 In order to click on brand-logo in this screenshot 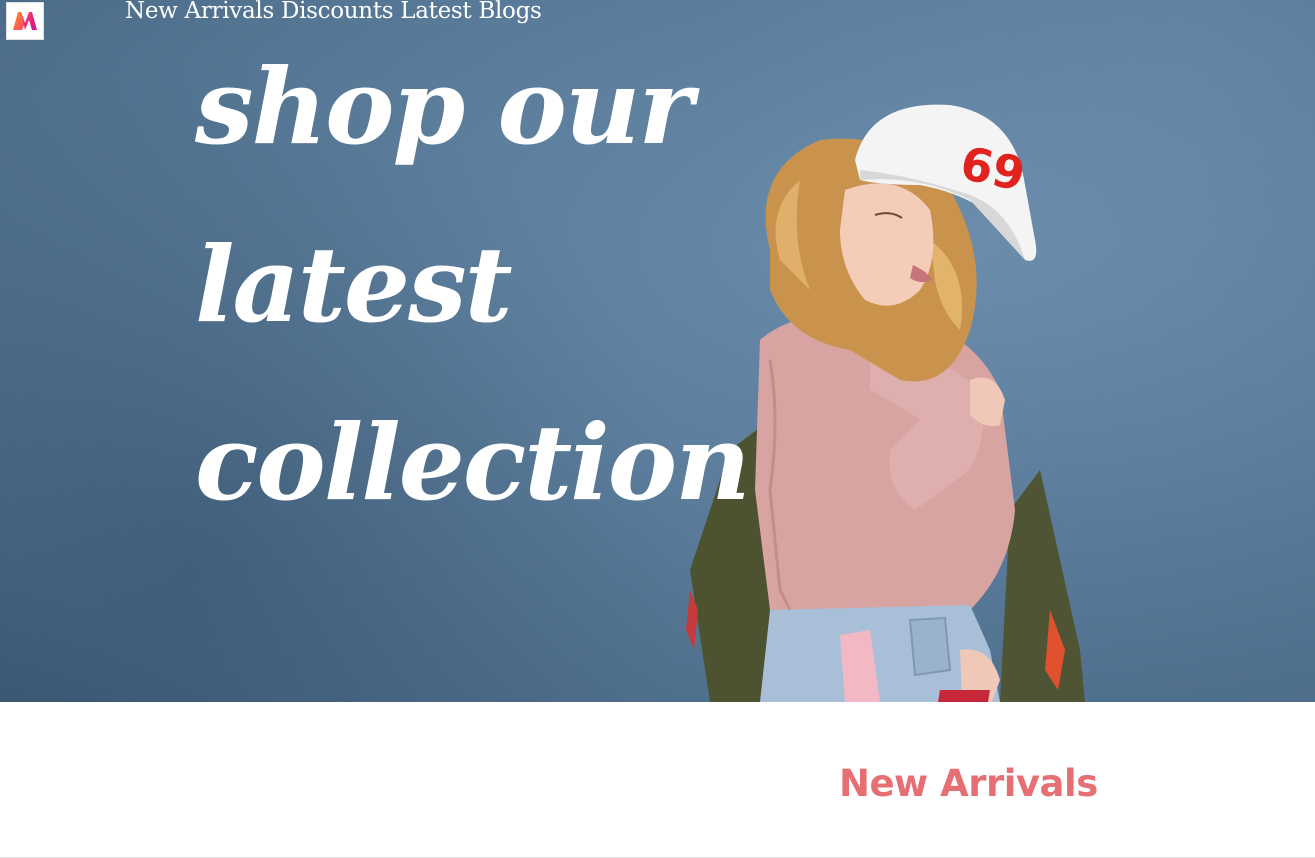, I will do `click(25, 21)`.